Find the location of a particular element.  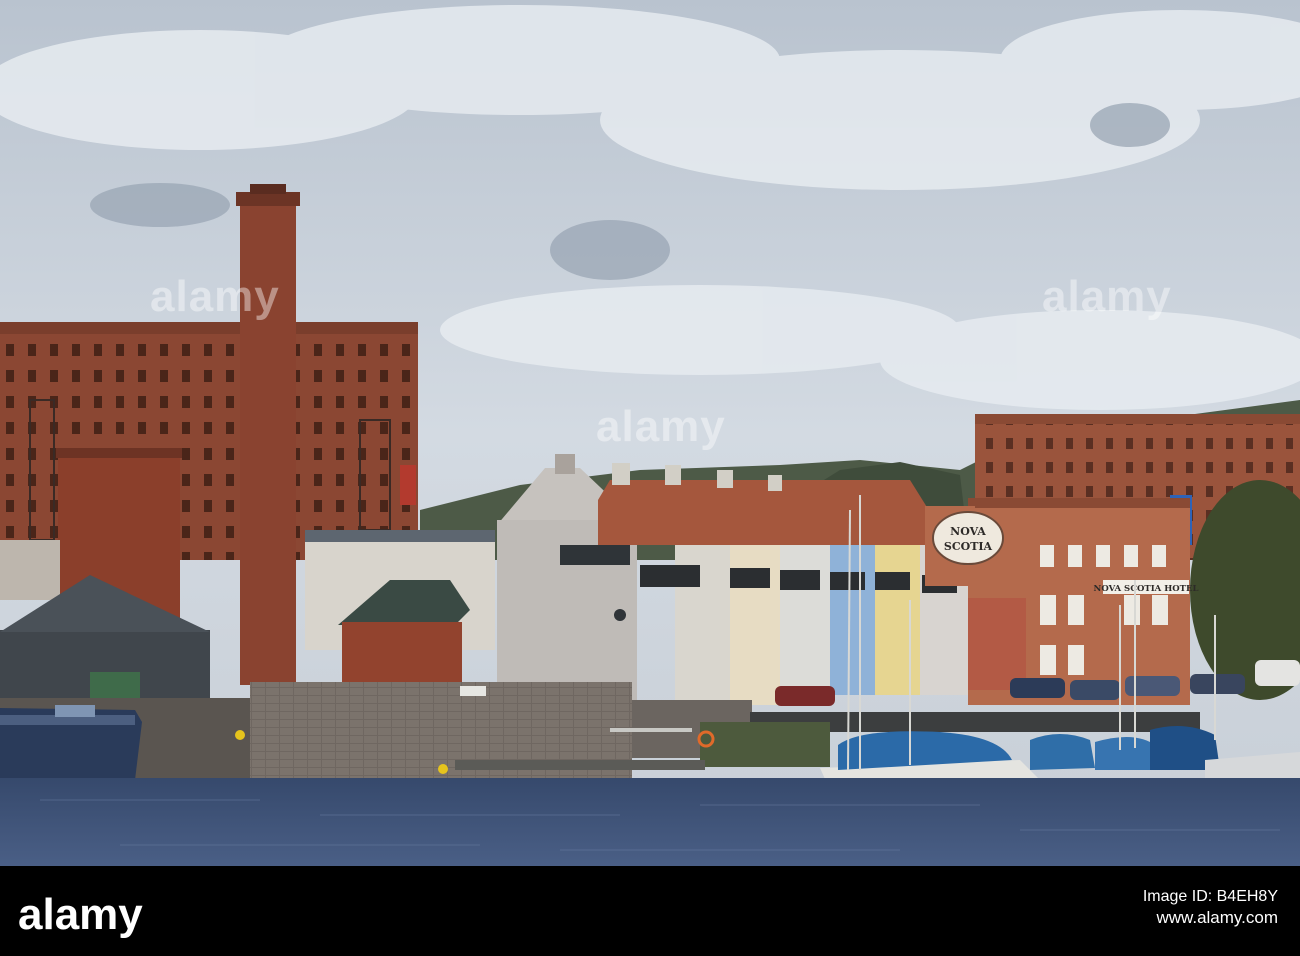

footer-logo: alamy is located at coordinates (80, 914).